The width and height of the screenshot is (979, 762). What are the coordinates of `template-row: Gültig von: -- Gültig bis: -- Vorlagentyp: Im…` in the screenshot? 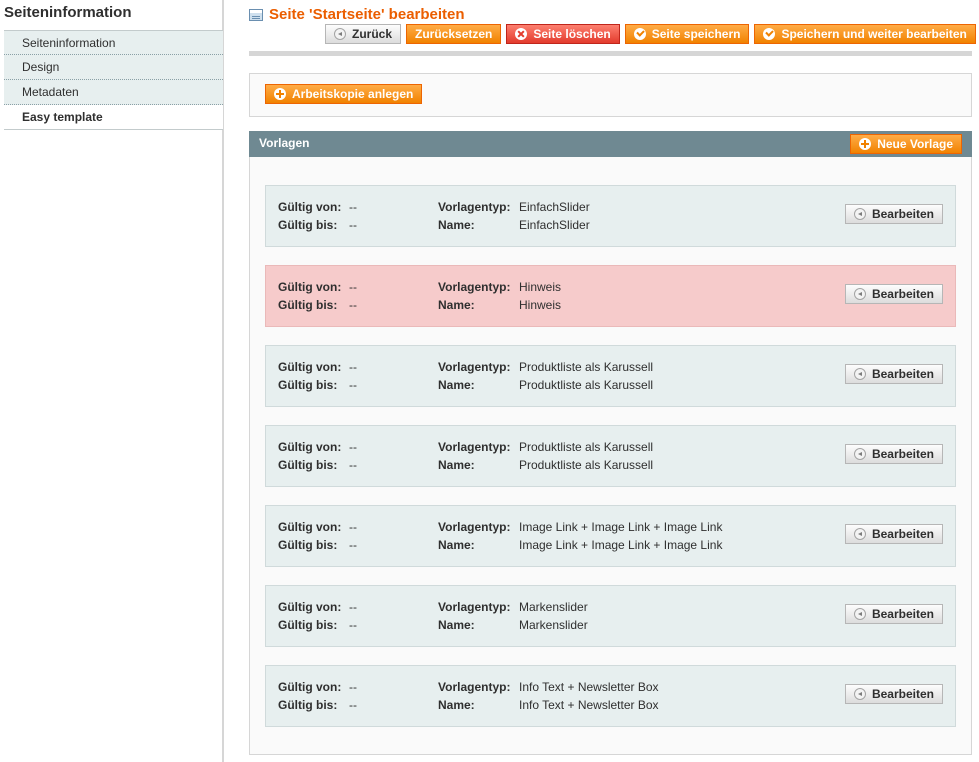 It's located at (610, 536).